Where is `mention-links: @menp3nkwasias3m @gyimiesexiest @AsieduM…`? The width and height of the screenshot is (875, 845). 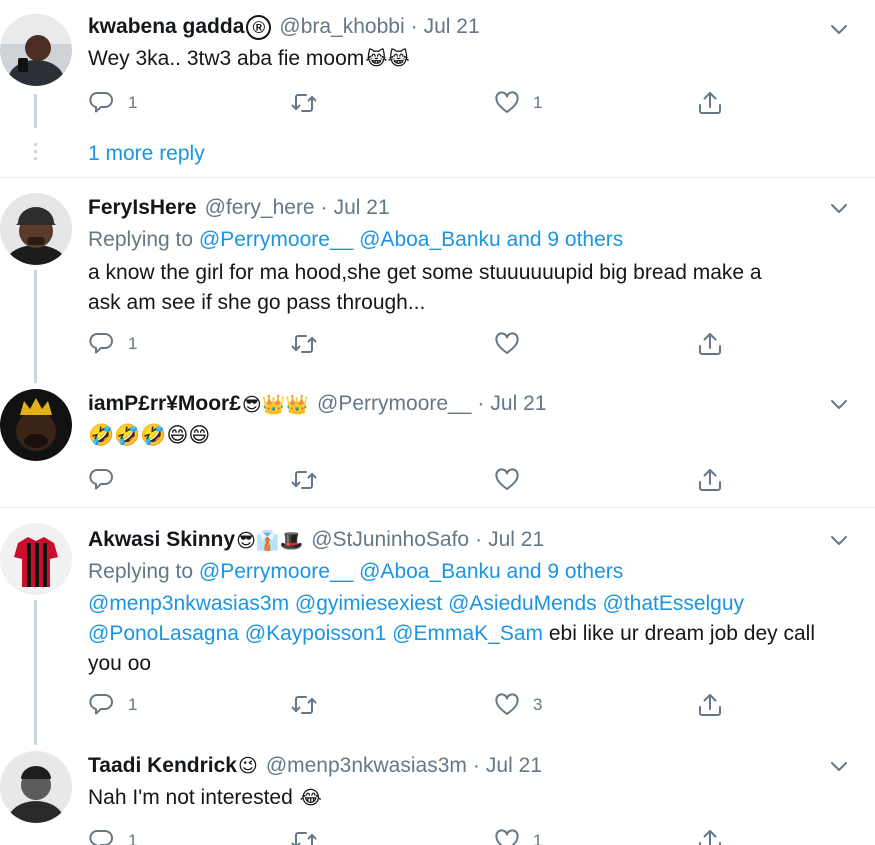
mention-links: @menp3nkwasias3m @gyimiesexiest @AsieduM… is located at coordinates (468, 604).